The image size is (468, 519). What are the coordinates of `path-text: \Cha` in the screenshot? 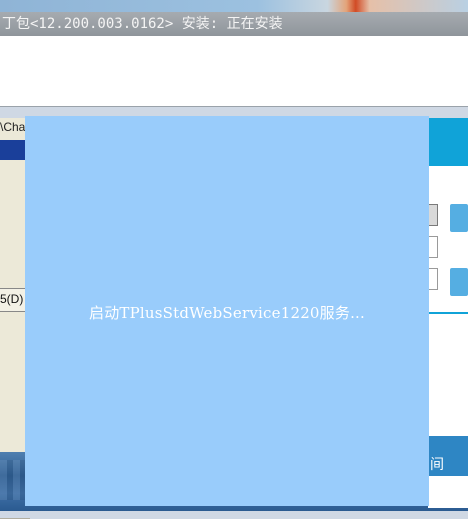 It's located at (13, 127).